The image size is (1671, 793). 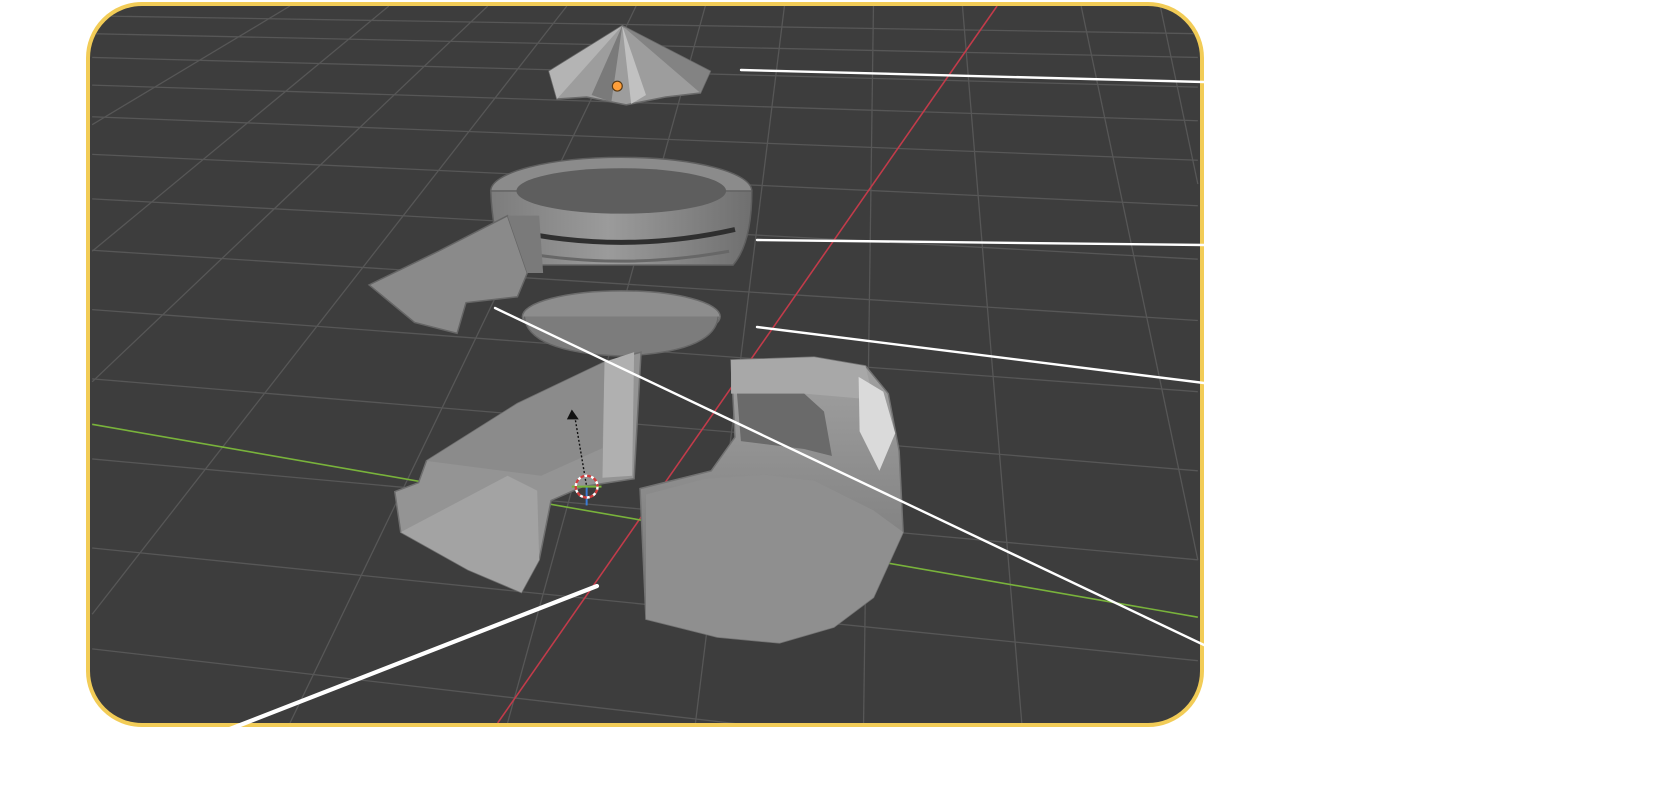 I want to click on left-shell-part, so click(x=517, y=472).